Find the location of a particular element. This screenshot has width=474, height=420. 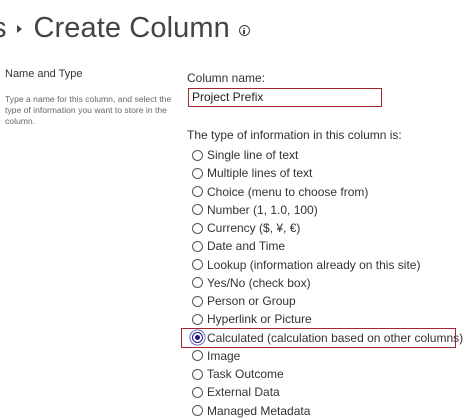

column-type-option: Image is located at coordinates (327, 356).